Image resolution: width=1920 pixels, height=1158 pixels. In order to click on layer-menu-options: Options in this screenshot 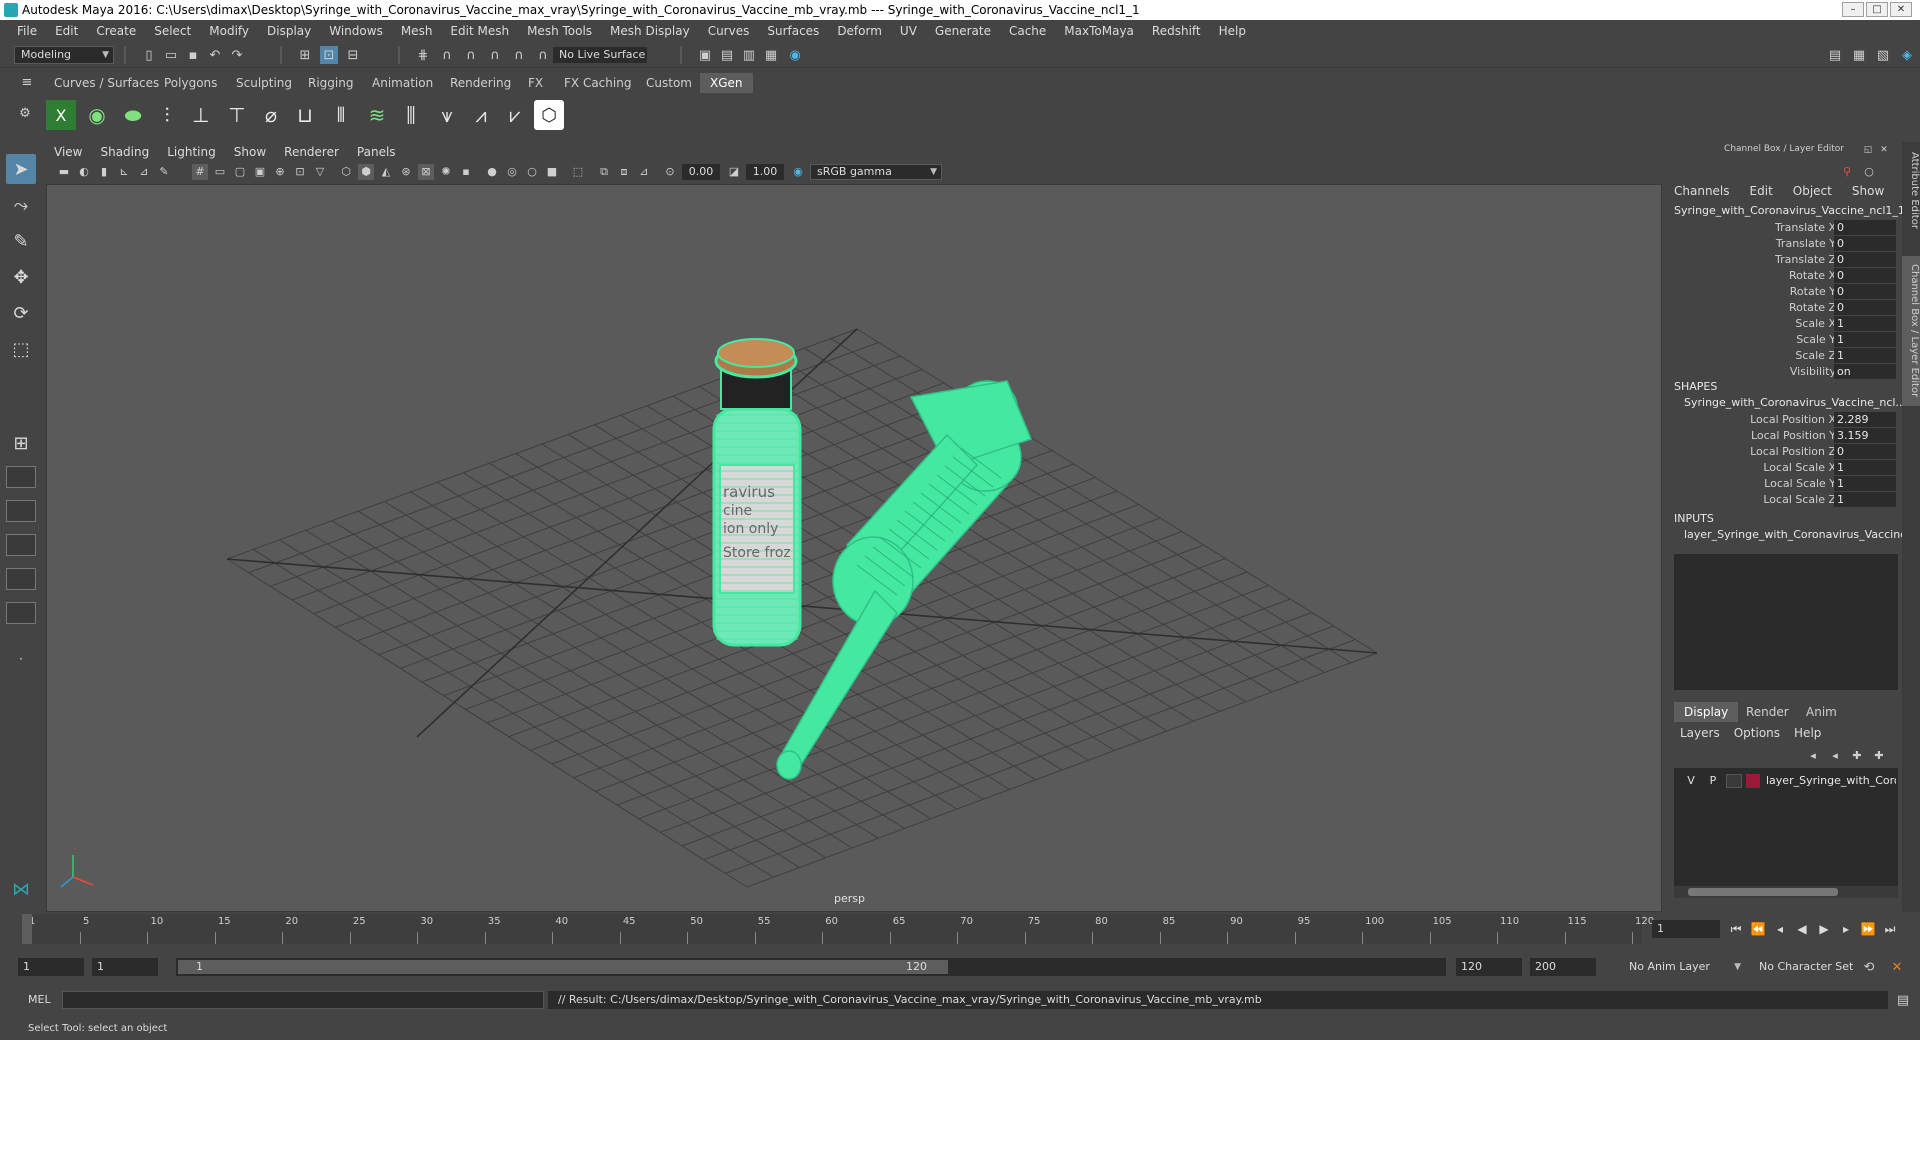, I will do `click(1757, 733)`.